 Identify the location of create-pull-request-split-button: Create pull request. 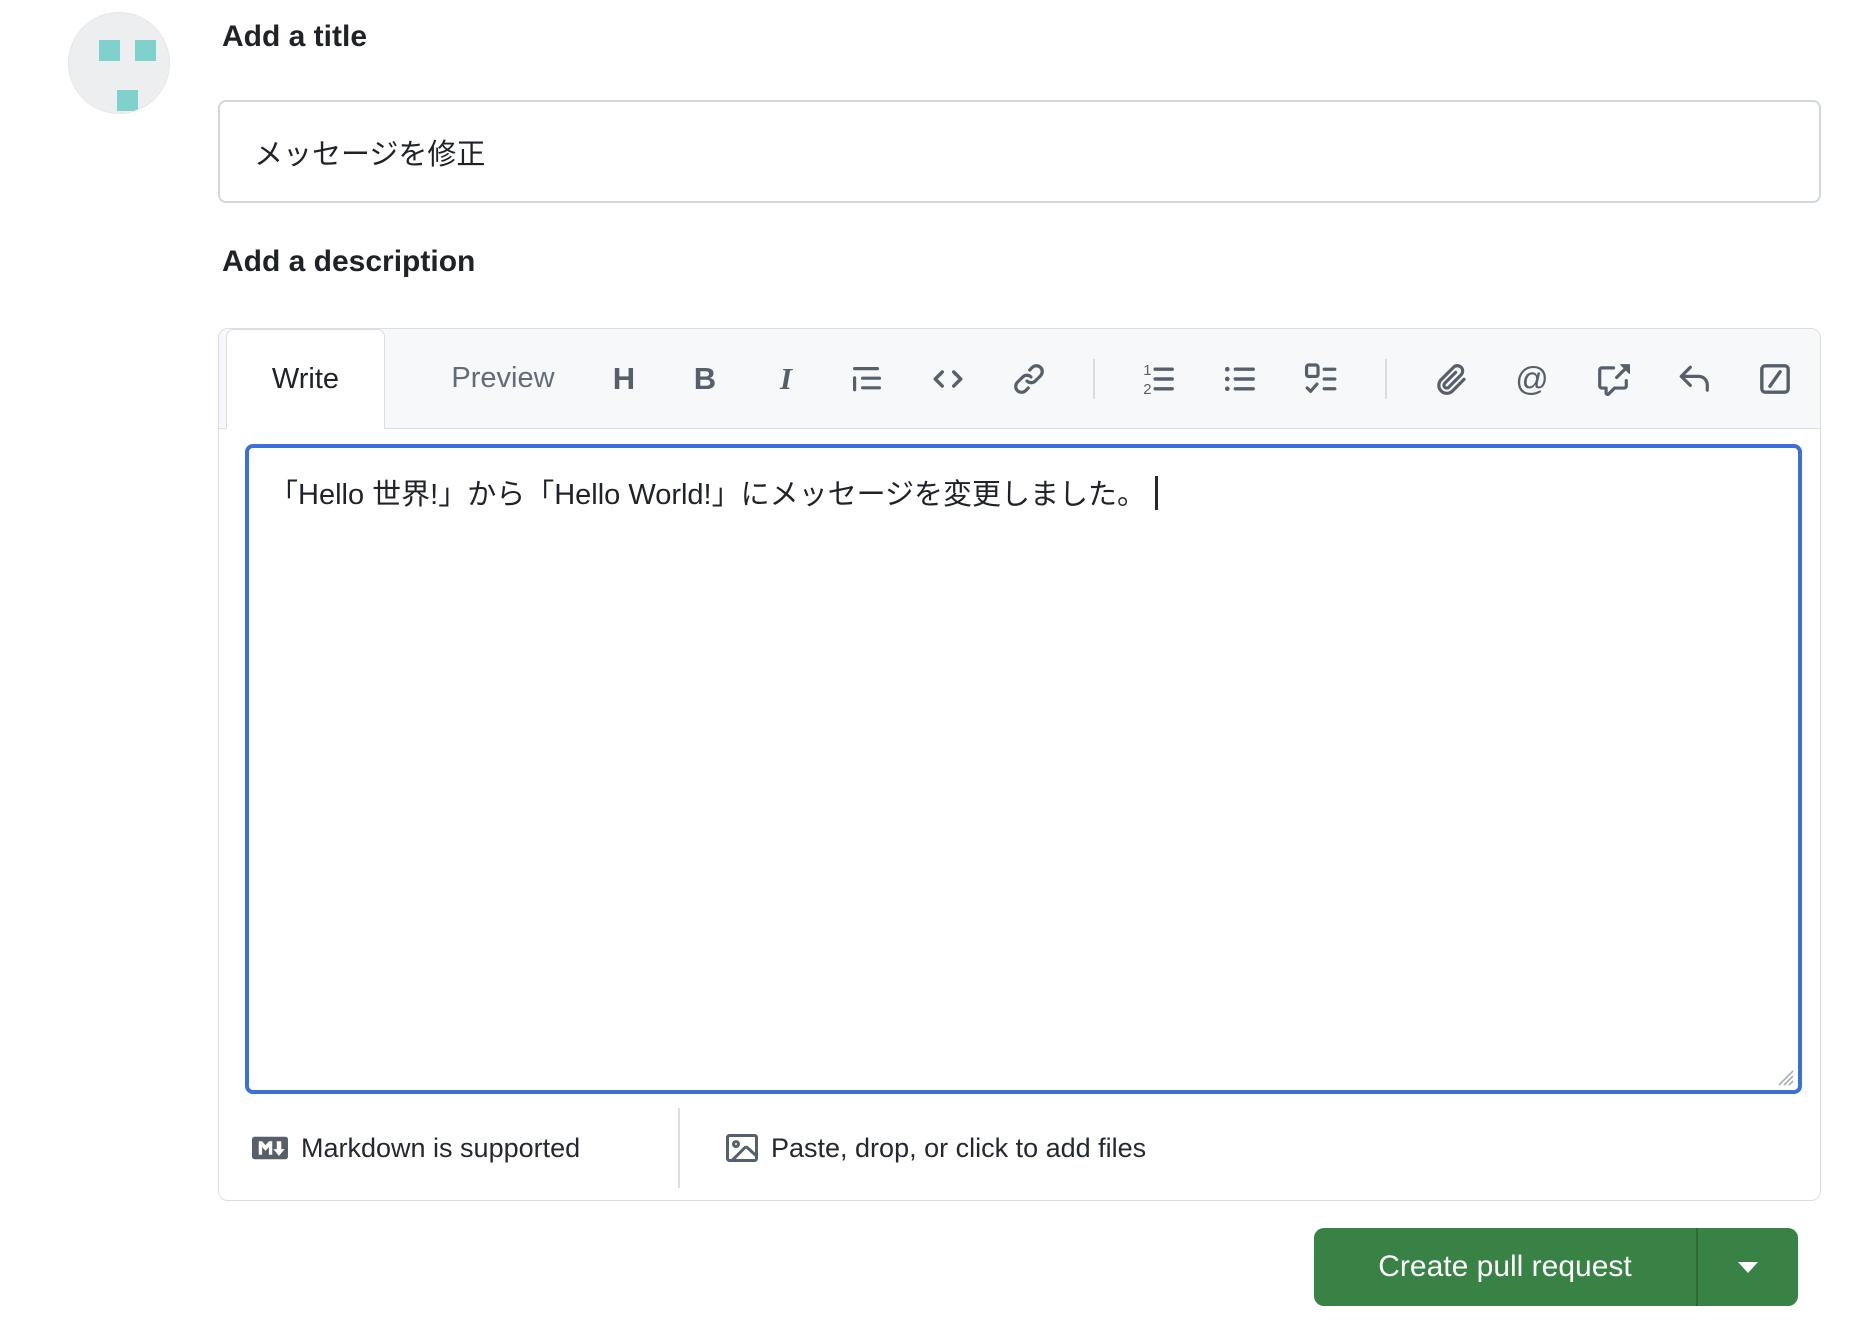
(1556, 1267).